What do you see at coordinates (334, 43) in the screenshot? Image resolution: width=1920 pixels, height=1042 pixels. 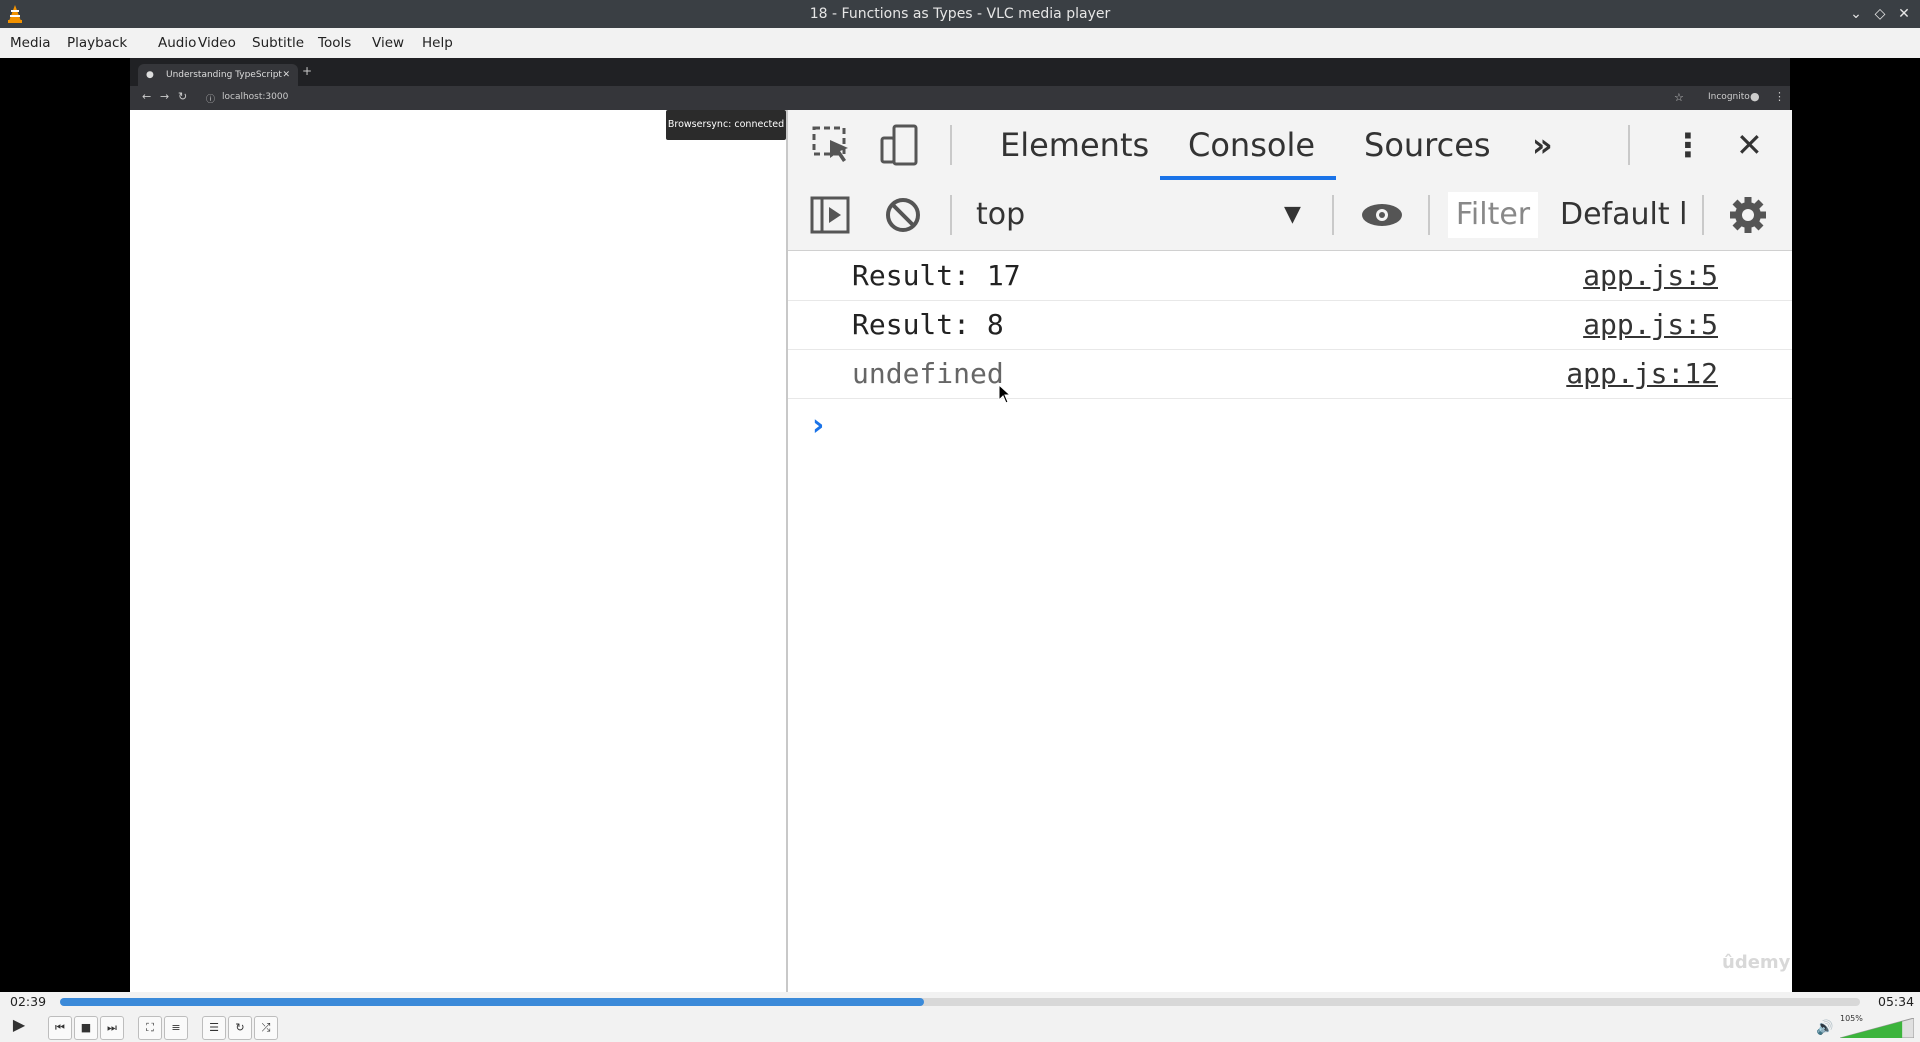 I see `menu-tools: Tools` at bounding box center [334, 43].